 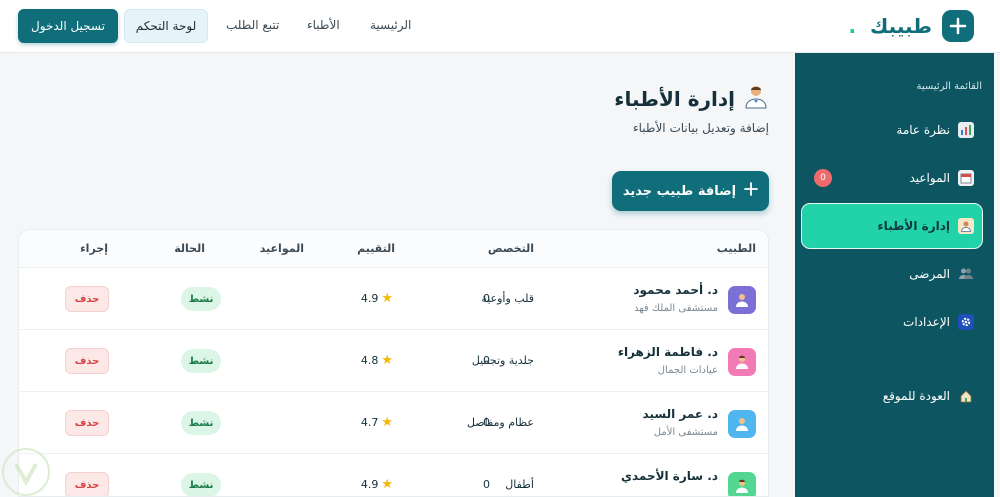 I want to click on doctor-rating: ★ 4.7, so click(x=376, y=422).